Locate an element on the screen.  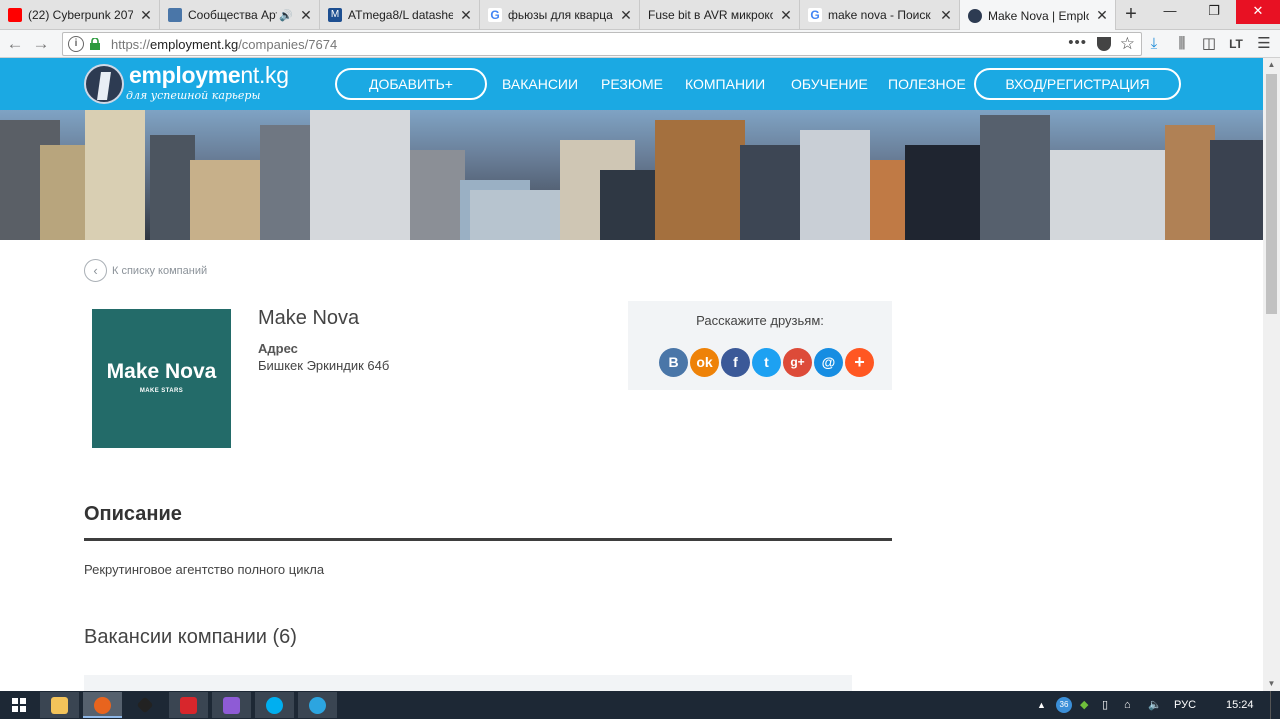
odnoklassniki-icon: ok is located at coordinates (704, 362).